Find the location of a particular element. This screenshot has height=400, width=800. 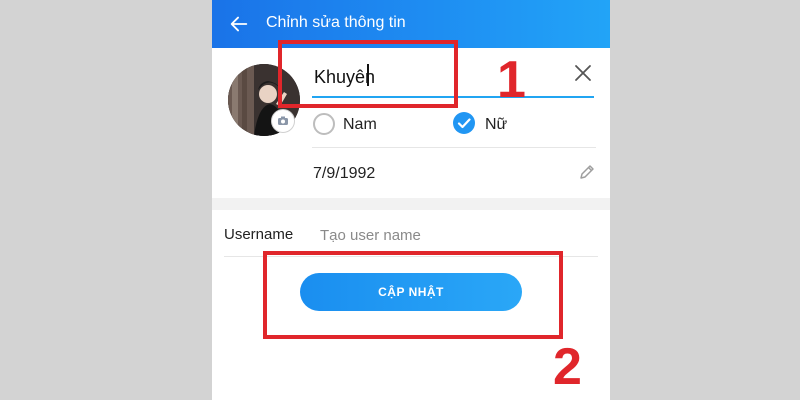

annotation-number-2: 2 is located at coordinates (567, 367).